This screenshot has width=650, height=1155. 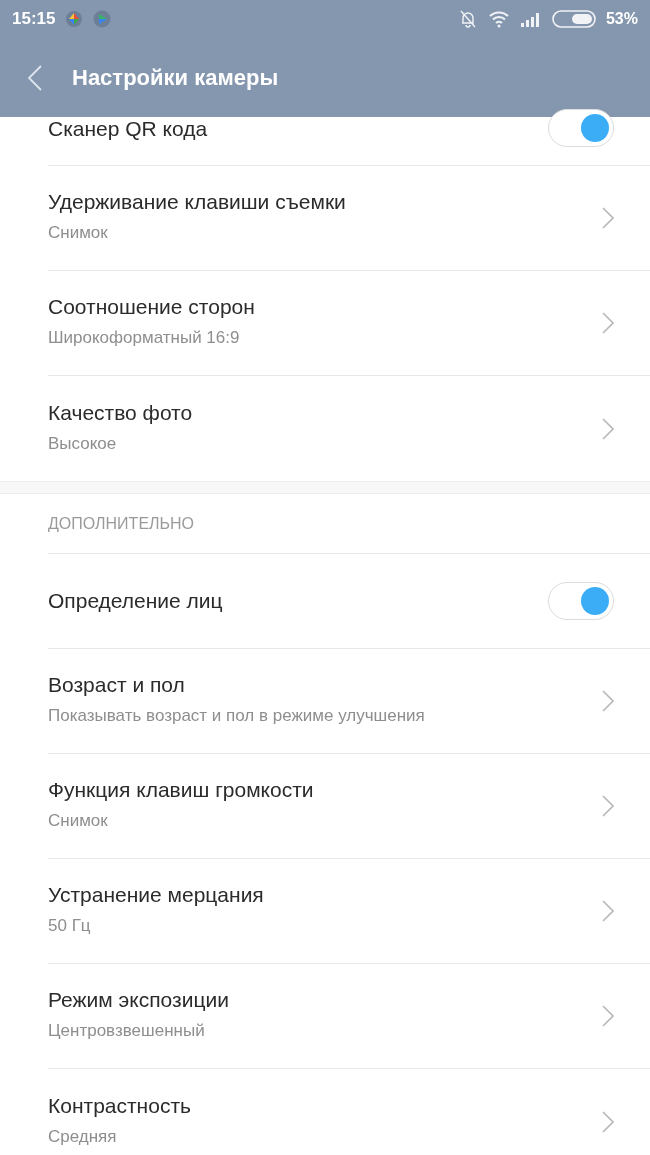 What do you see at coordinates (325, 1112) in the screenshot?
I see `settings-row: Контрастность Средняя` at bounding box center [325, 1112].